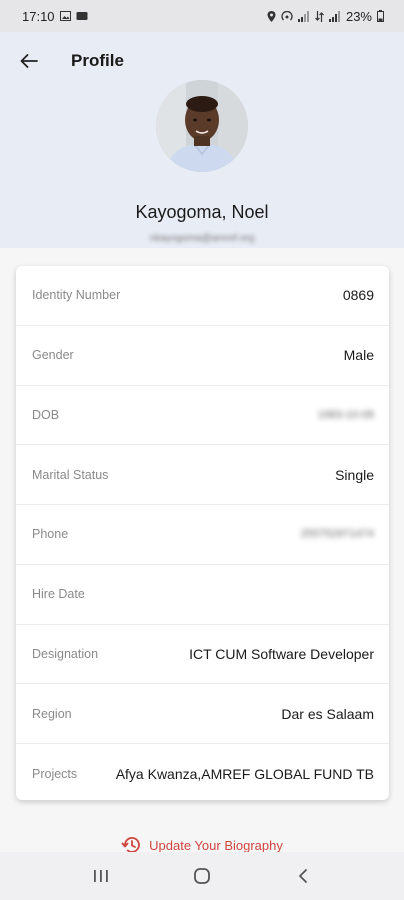 The height and width of the screenshot is (900, 404). Describe the element at coordinates (202, 714) in the screenshot. I see `row-region: Region Dar es Salaam` at that location.